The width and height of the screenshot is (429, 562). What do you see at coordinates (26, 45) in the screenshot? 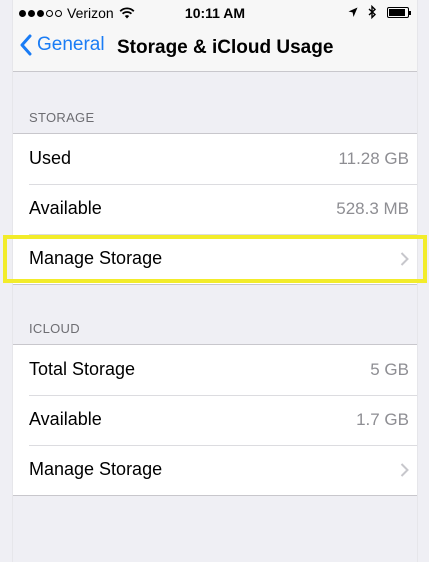
I see `chevron-left-icon` at bounding box center [26, 45].